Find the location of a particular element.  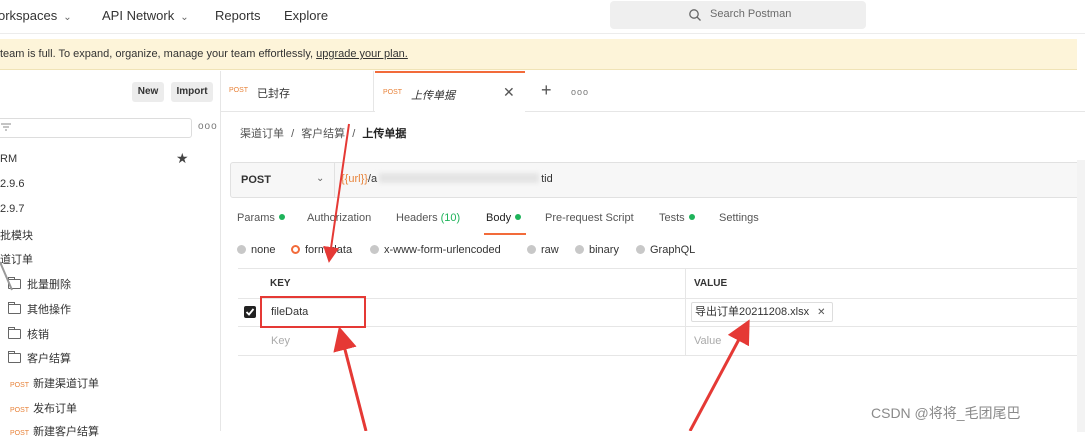

checkmark-icon is located at coordinates (250, 312).